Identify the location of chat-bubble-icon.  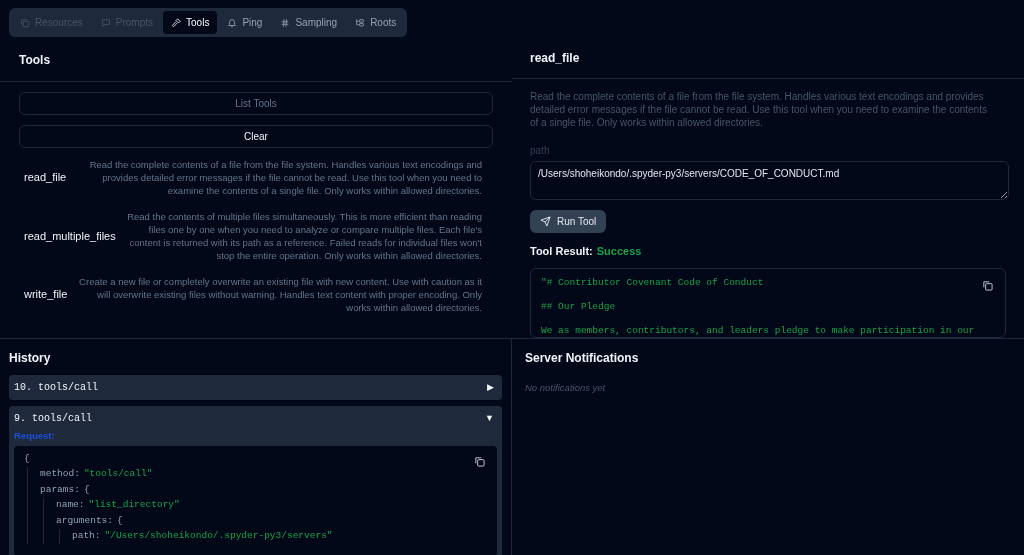
(105, 22).